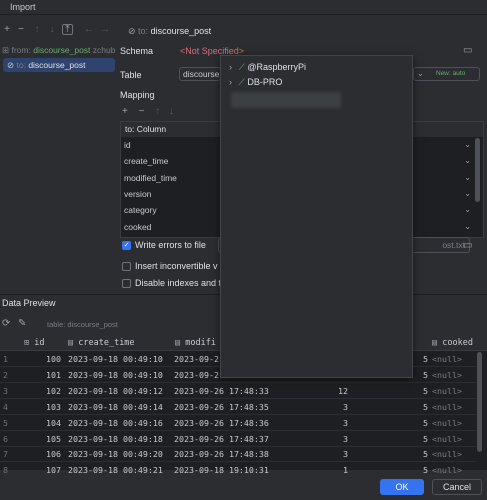 The image size is (487, 500). I want to click on cell-create-time: 2023-09-18 00:49:16, so click(115, 422).